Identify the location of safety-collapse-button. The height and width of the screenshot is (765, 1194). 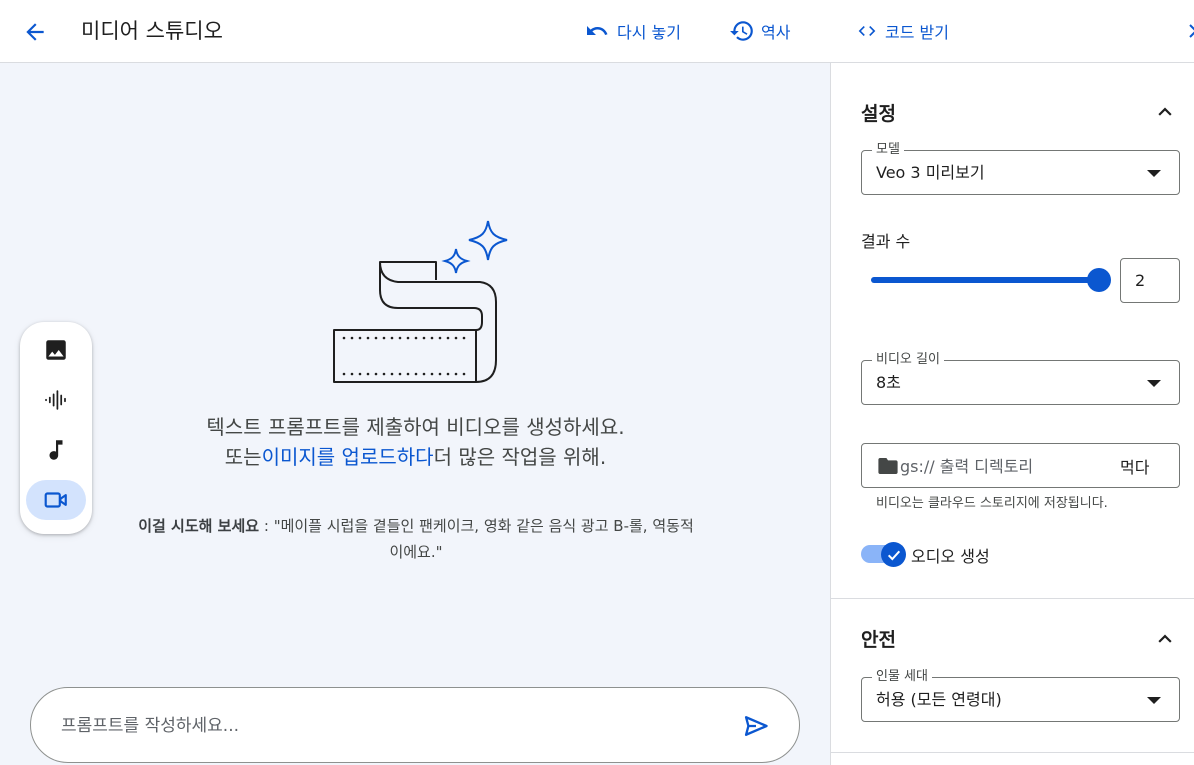
(1165, 639).